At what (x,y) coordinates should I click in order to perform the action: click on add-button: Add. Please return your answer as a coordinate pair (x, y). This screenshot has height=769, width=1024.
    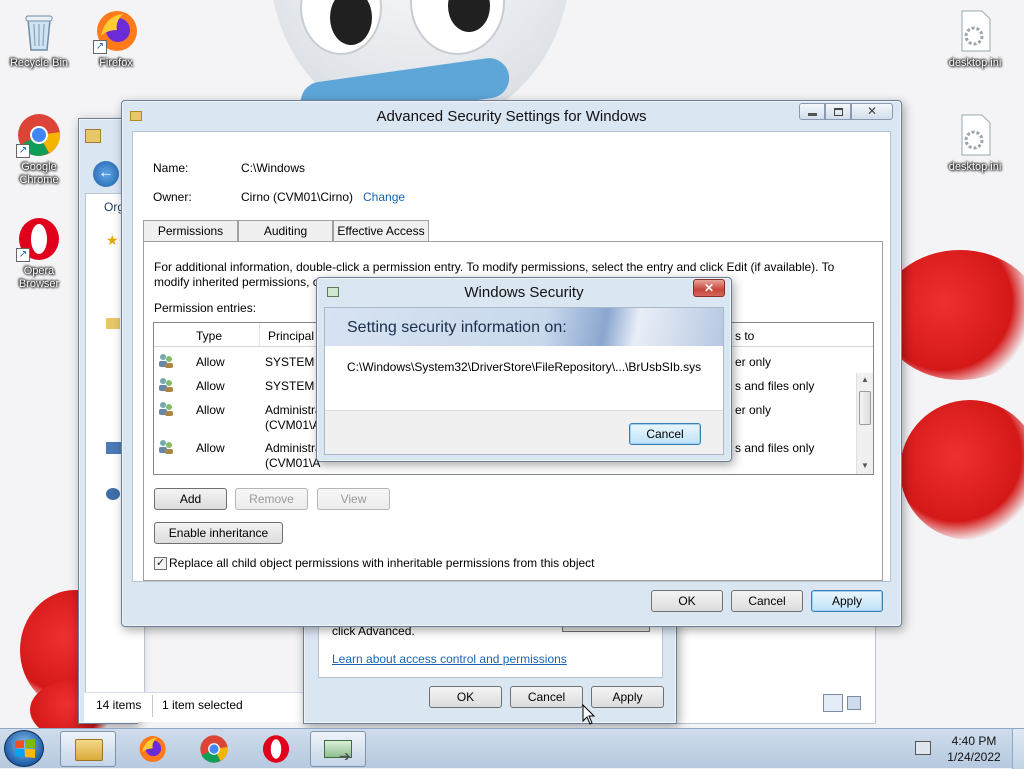
    Looking at the image, I should click on (190, 499).